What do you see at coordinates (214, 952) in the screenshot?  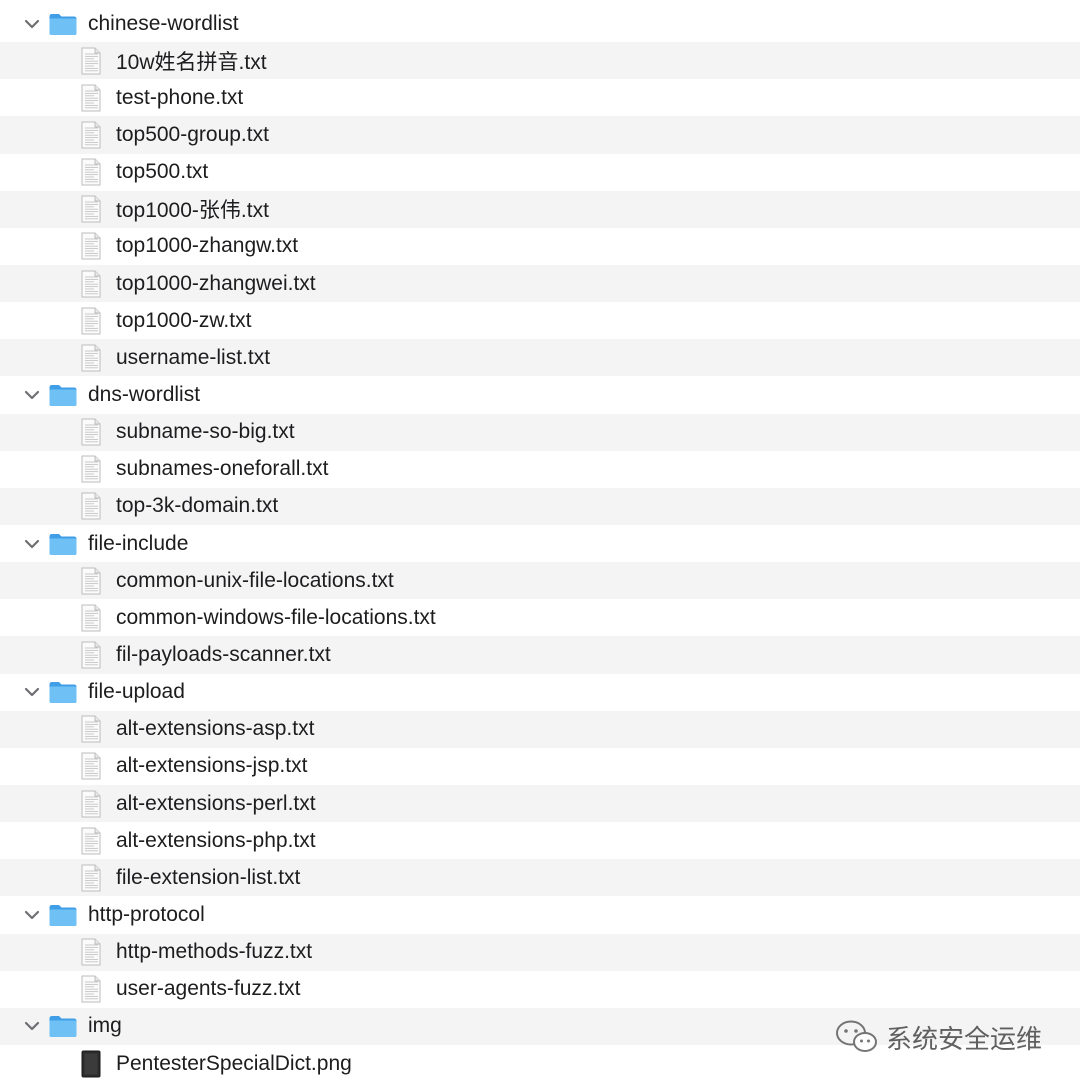 I see `file-label: http-methods-fuzz.txt` at bounding box center [214, 952].